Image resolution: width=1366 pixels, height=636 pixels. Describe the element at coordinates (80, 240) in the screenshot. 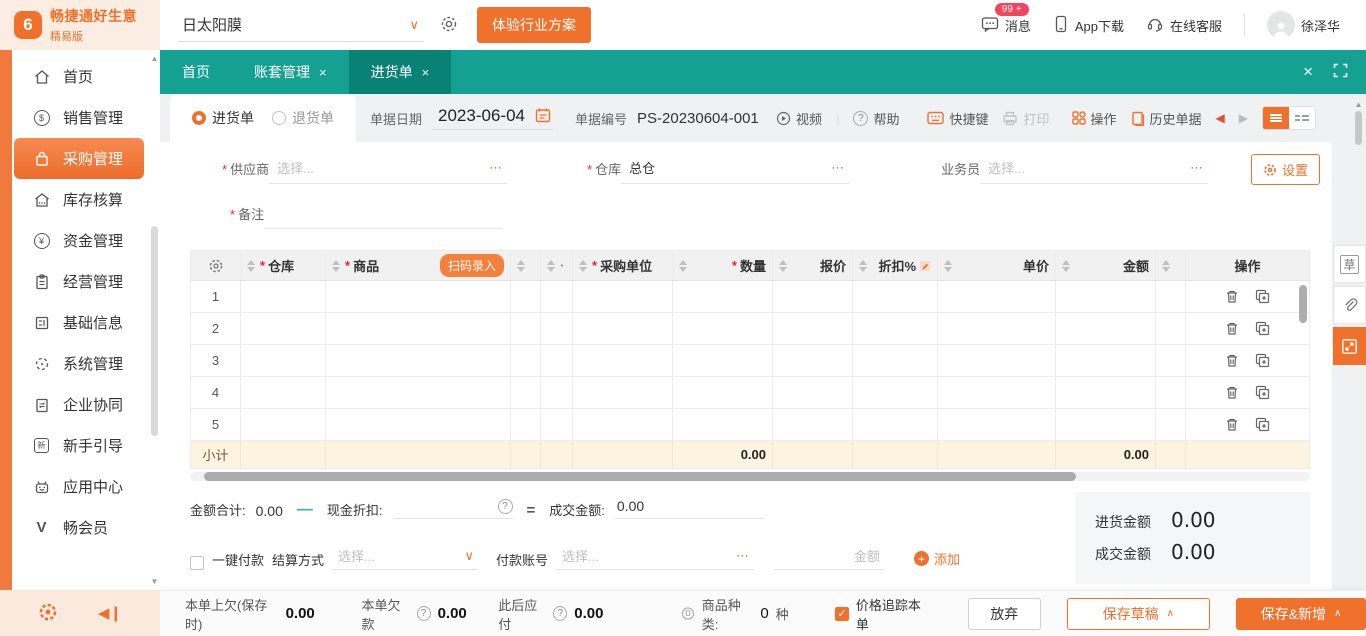

I see `sidebar-item-funds: ¥ 资金管理` at that location.